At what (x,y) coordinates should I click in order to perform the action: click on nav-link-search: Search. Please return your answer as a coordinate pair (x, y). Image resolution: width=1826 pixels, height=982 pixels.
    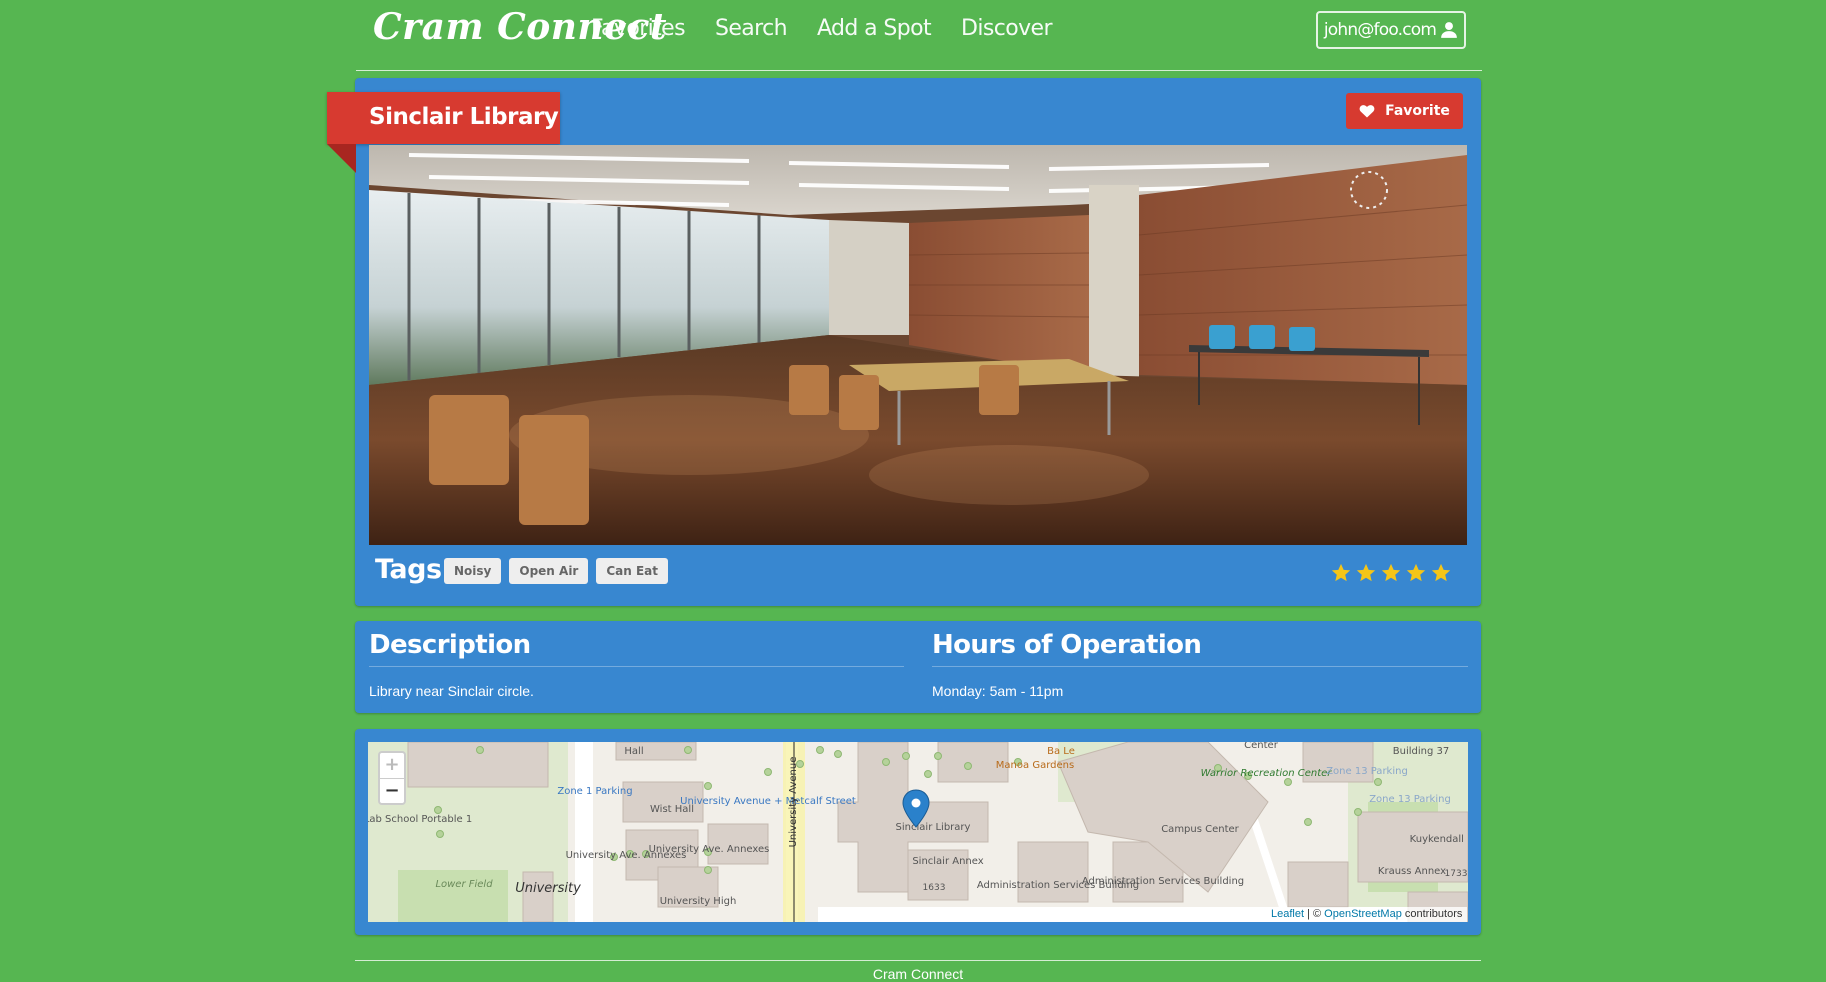
    Looking at the image, I should click on (751, 28).